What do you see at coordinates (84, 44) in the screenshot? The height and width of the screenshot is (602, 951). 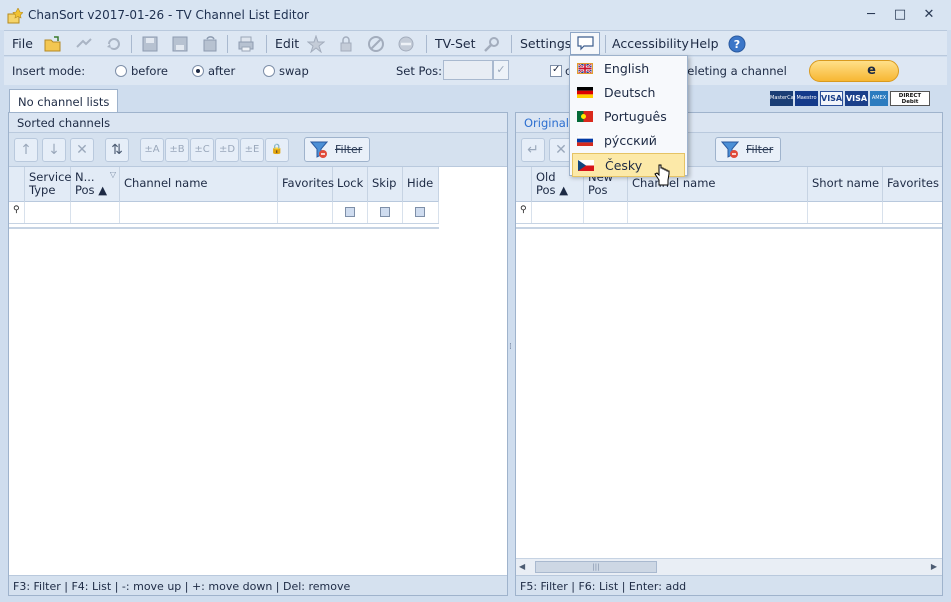 I see `export-icon` at bounding box center [84, 44].